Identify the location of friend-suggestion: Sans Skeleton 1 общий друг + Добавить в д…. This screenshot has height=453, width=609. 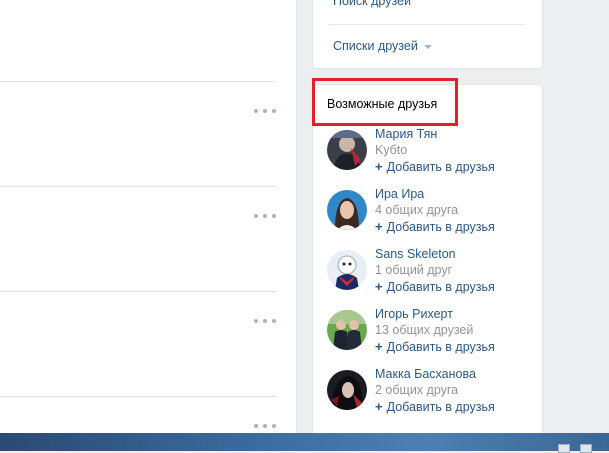
(432, 275).